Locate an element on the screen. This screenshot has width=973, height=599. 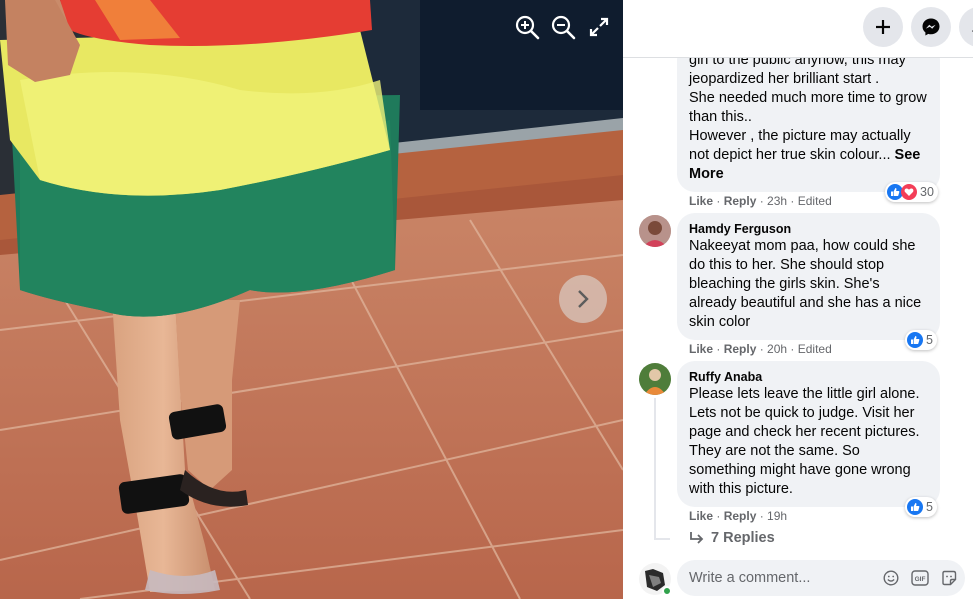
zoom-out-icon is located at coordinates (563, 27).